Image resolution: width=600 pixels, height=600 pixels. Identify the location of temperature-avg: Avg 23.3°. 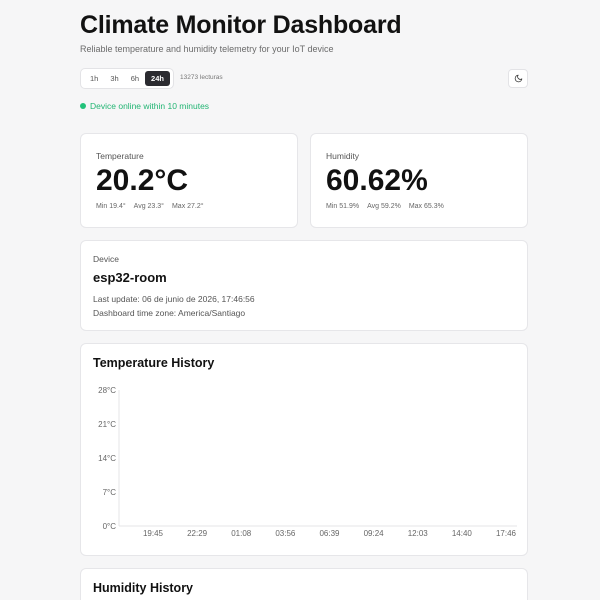
(148, 206).